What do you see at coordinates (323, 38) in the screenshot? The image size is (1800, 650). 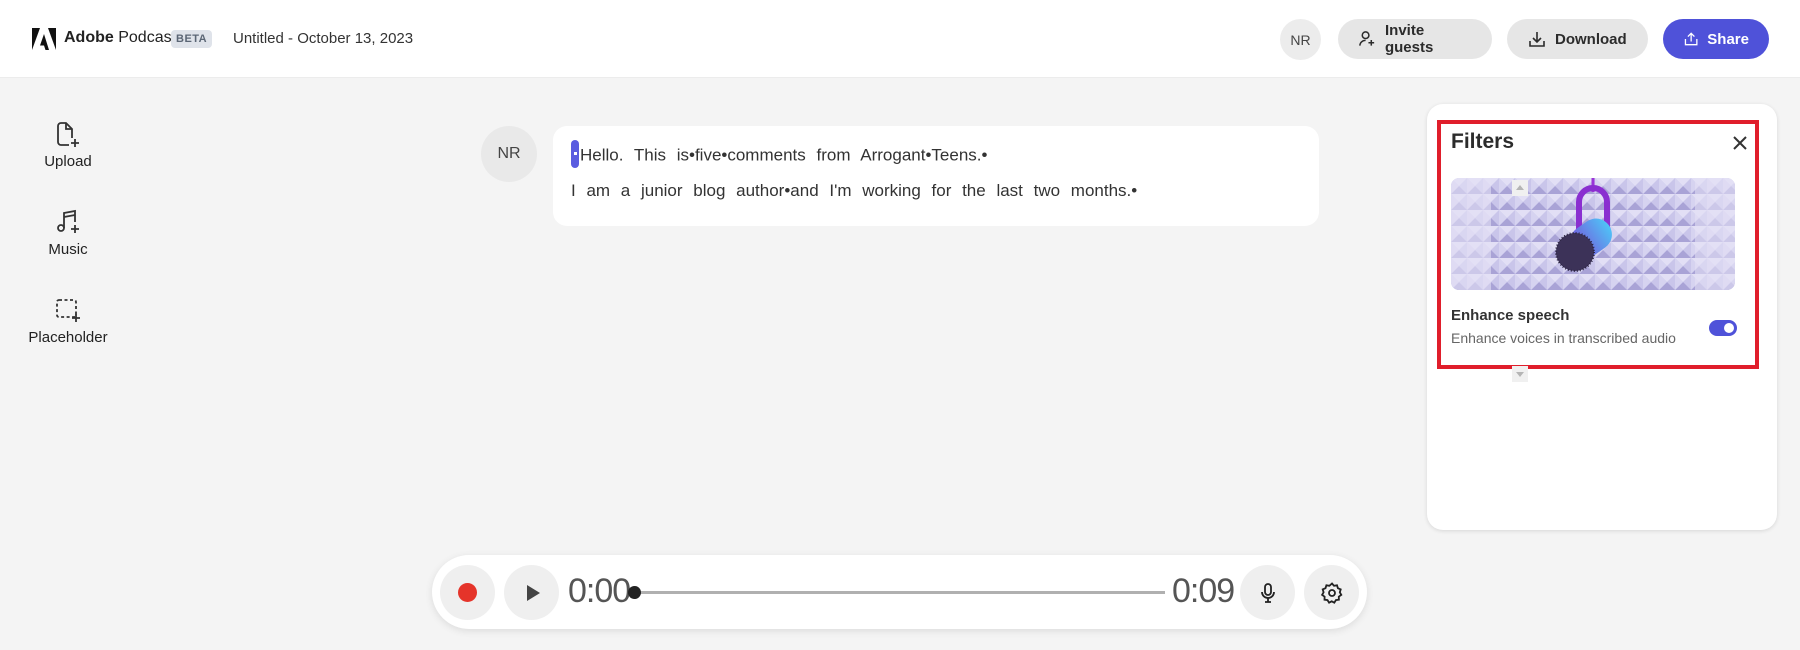 I see `document-title: Untitled - October 13, 2023` at bounding box center [323, 38].